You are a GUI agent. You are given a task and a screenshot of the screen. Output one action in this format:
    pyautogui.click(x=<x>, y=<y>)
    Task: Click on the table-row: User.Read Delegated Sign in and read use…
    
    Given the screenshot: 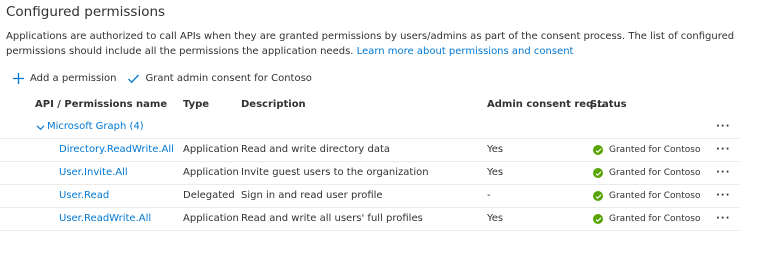 What is the action you would take?
    pyautogui.click(x=370, y=196)
    